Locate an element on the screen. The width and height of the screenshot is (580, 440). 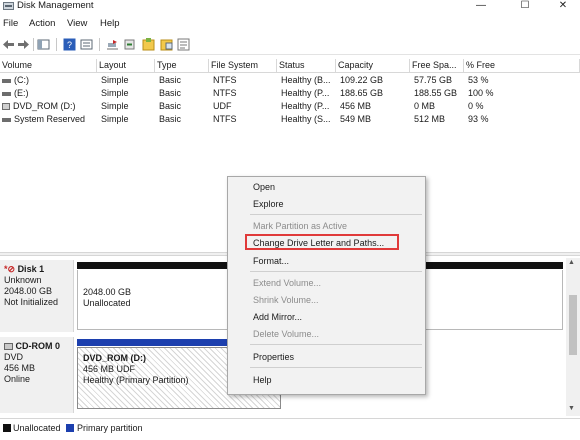
scroll-up-icon: ▲ is located at coordinates (571, 262).